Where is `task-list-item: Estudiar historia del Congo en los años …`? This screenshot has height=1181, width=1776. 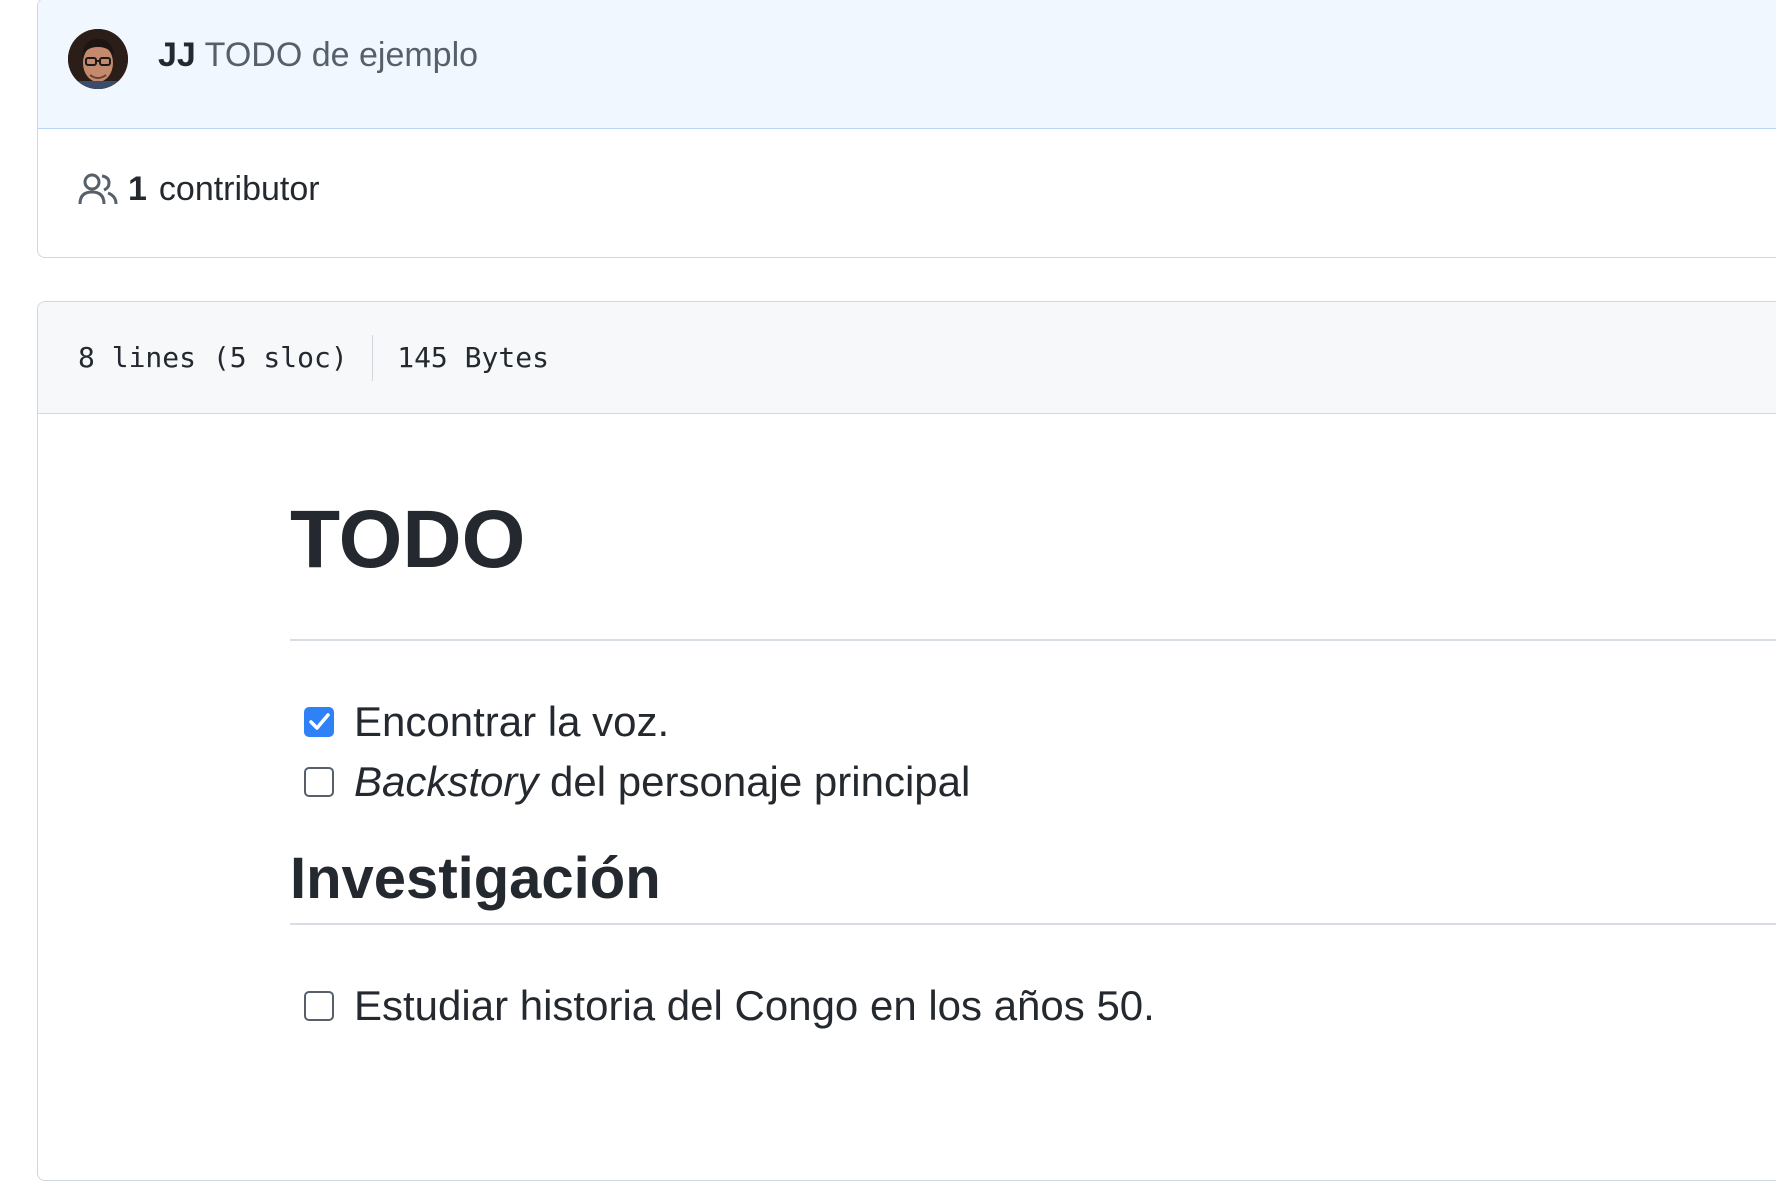
task-list-item: Estudiar historia del Congo en los años … is located at coordinates (729, 1006).